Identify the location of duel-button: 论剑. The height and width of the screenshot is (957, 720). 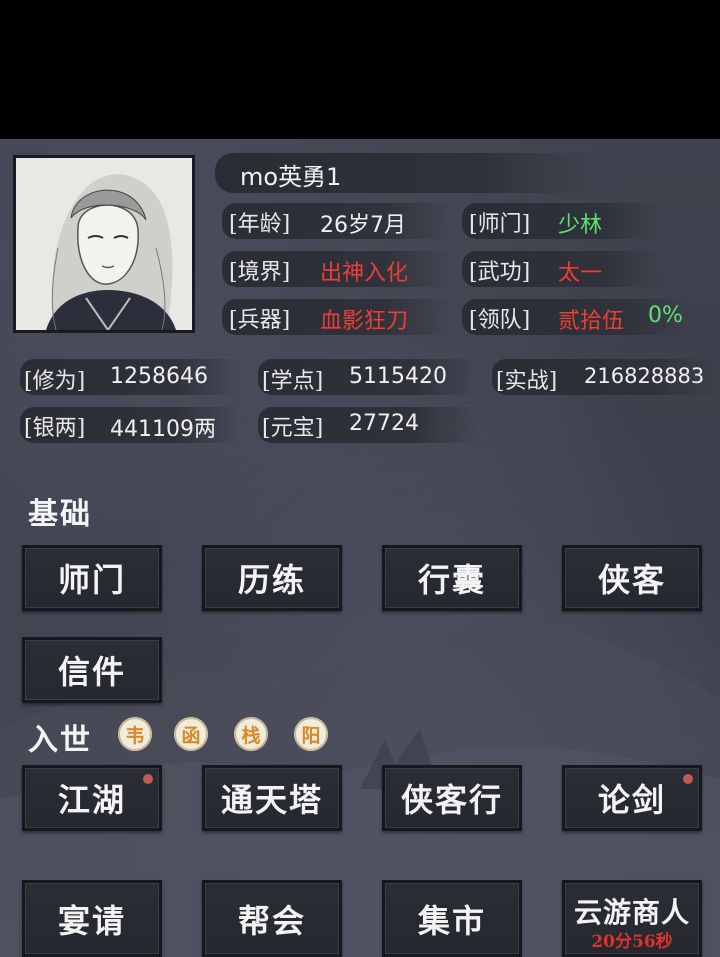
(632, 798).